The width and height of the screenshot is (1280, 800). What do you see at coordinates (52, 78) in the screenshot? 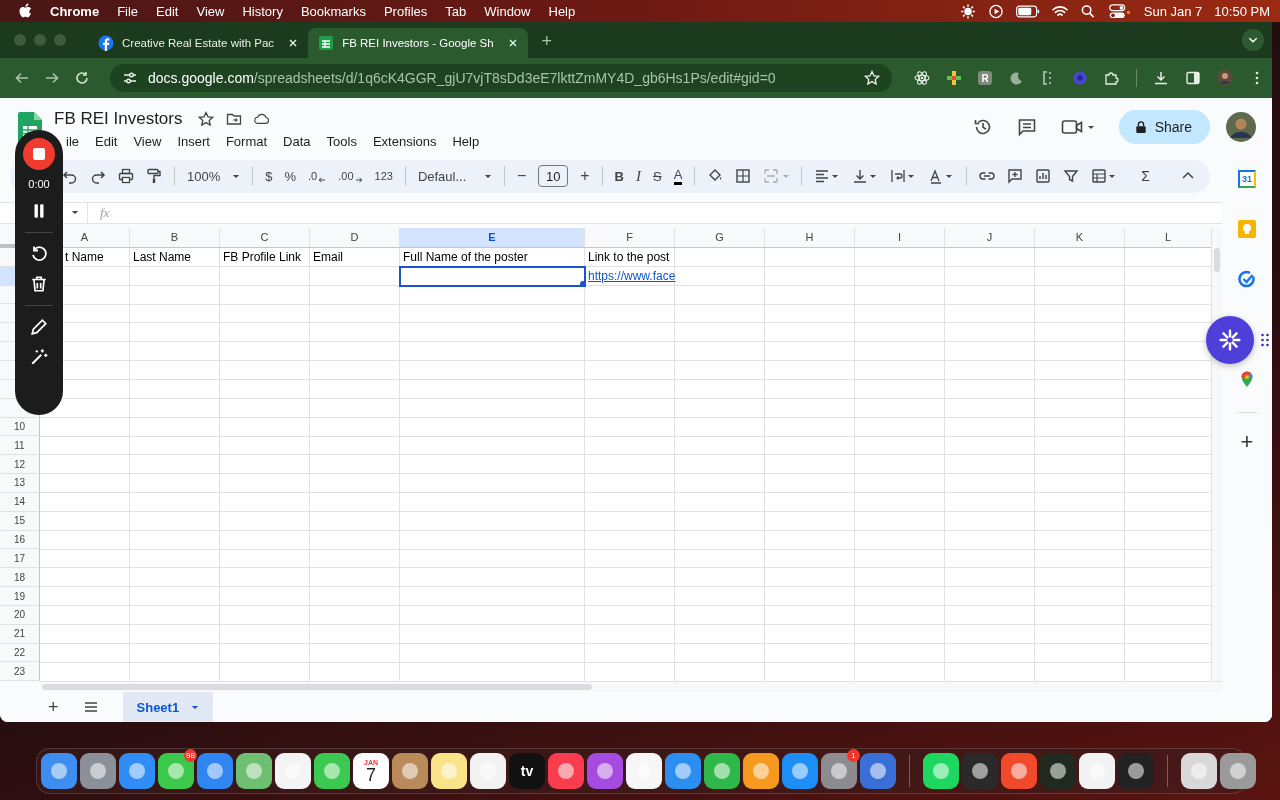
I see `forward-icon` at bounding box center [52, 78].